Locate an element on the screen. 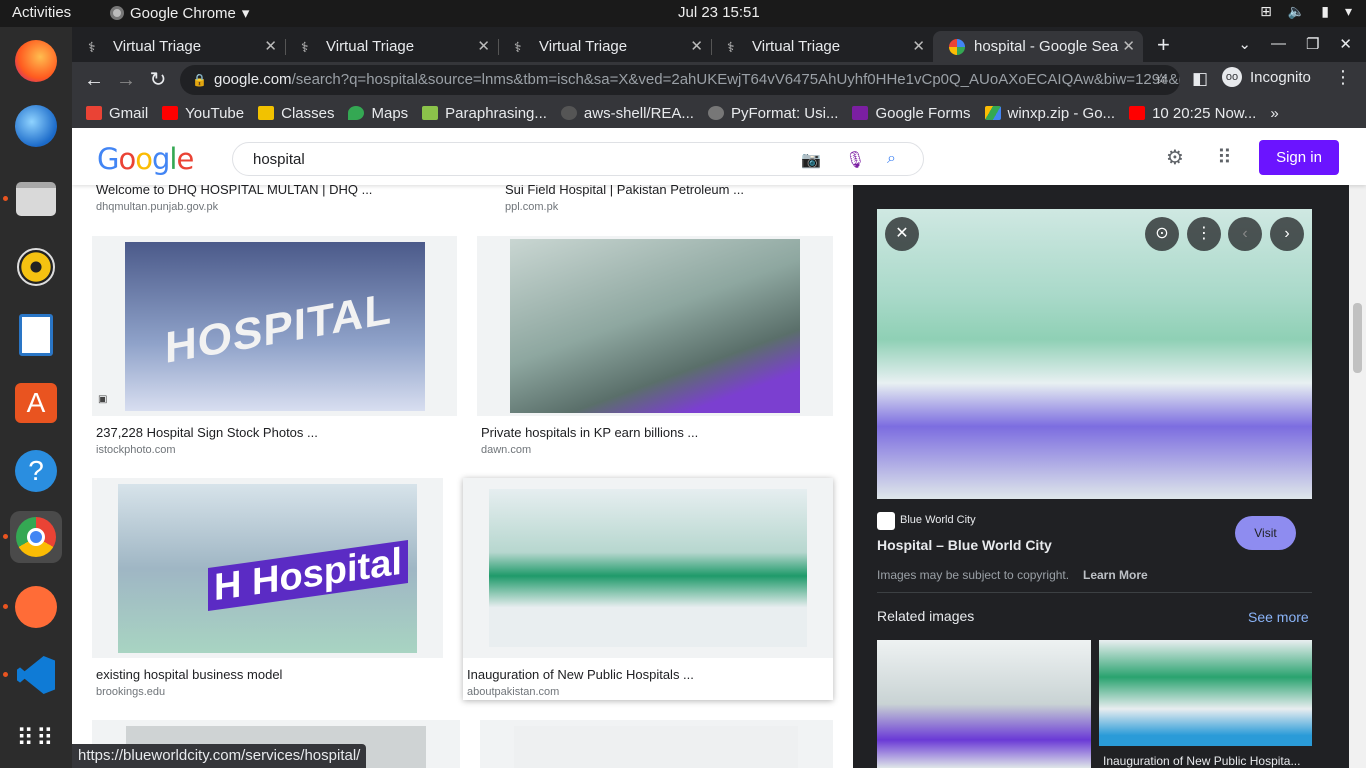 Image resolution: width=1366 pixels, height=768 pixels. lock-icon: 🔒 is located at coordinates (199, 80).